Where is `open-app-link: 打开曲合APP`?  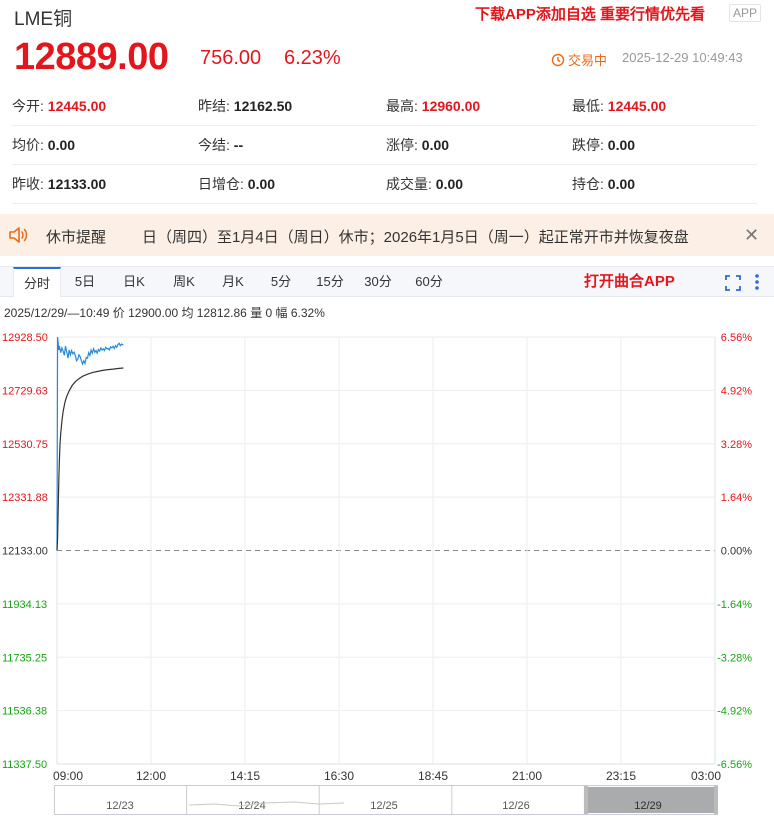 open-app-link: 打开曲合APP is located at coordinates (629, 282).